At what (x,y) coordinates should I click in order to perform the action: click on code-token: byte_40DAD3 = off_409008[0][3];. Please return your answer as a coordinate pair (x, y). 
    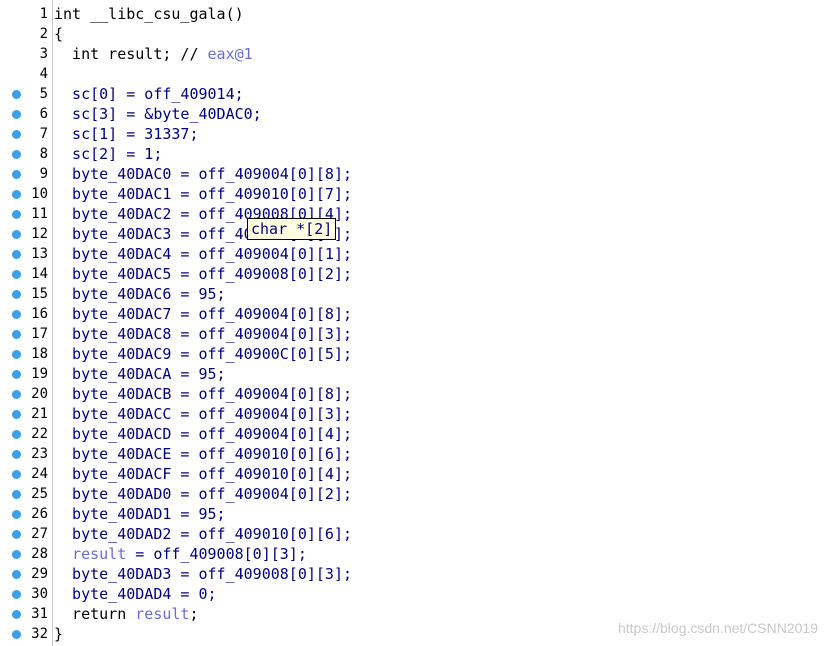
    Looking at the image, I should click on (203, 574).